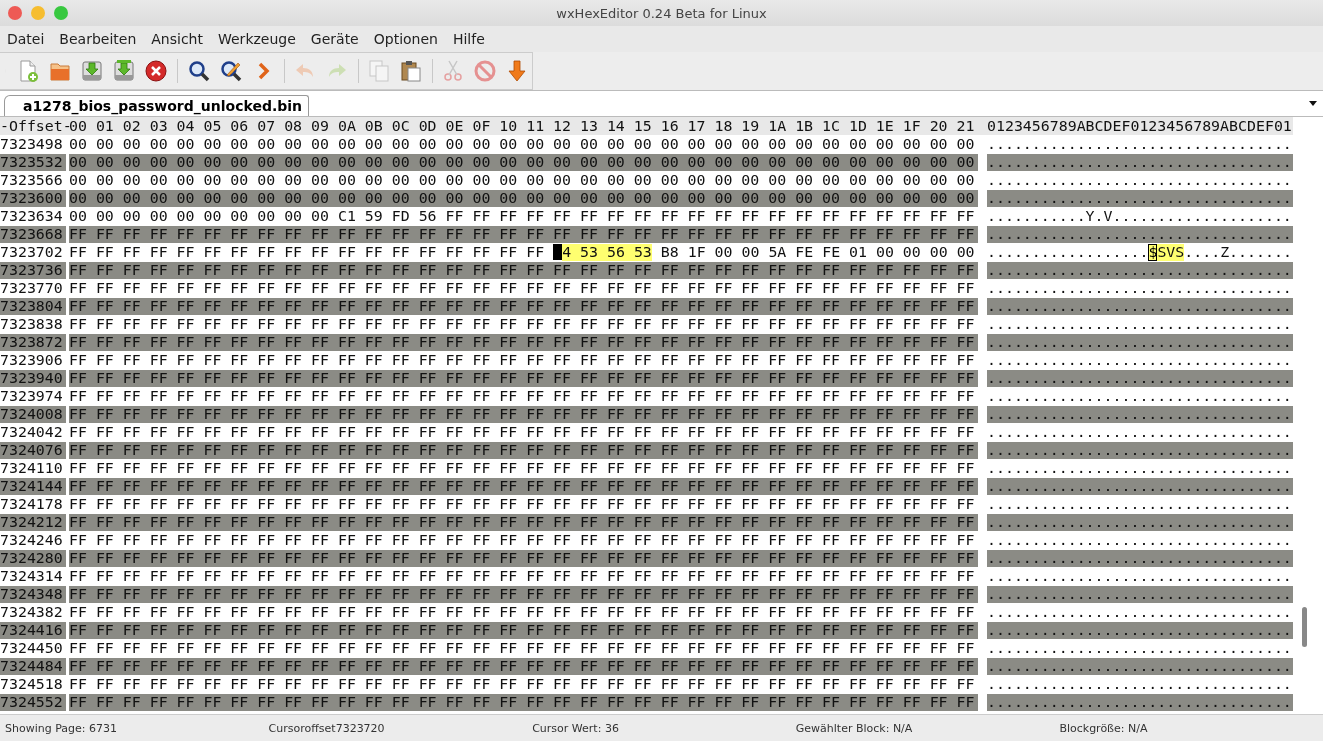 The height and width of the screenshot is (741, 1323). What do you see at coordinates (32, 324) in the screenshot?
I see `offset-cell-text: 7323838` at bounding box center [32, 324].